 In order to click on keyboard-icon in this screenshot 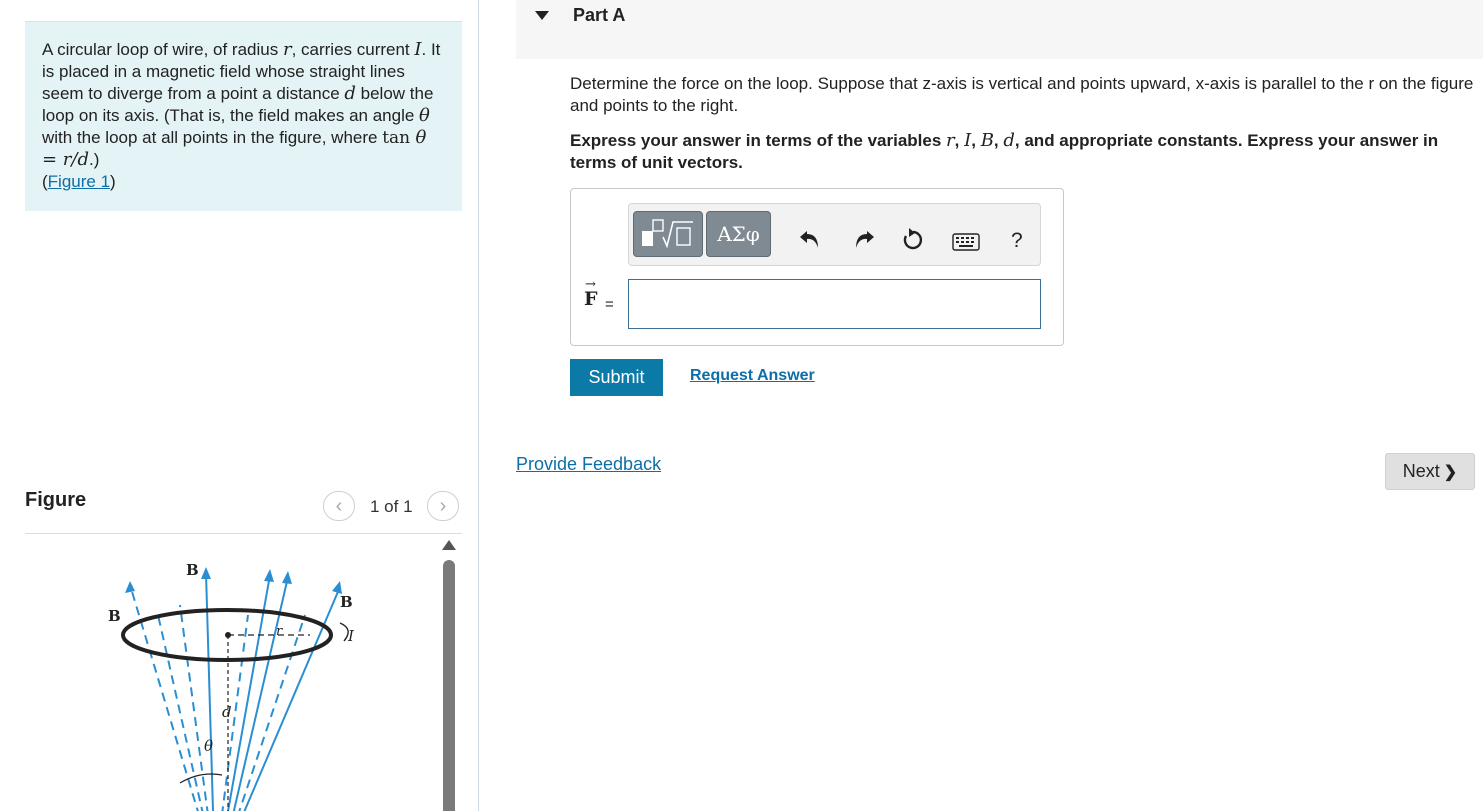, I will do `click(966, 242)`.